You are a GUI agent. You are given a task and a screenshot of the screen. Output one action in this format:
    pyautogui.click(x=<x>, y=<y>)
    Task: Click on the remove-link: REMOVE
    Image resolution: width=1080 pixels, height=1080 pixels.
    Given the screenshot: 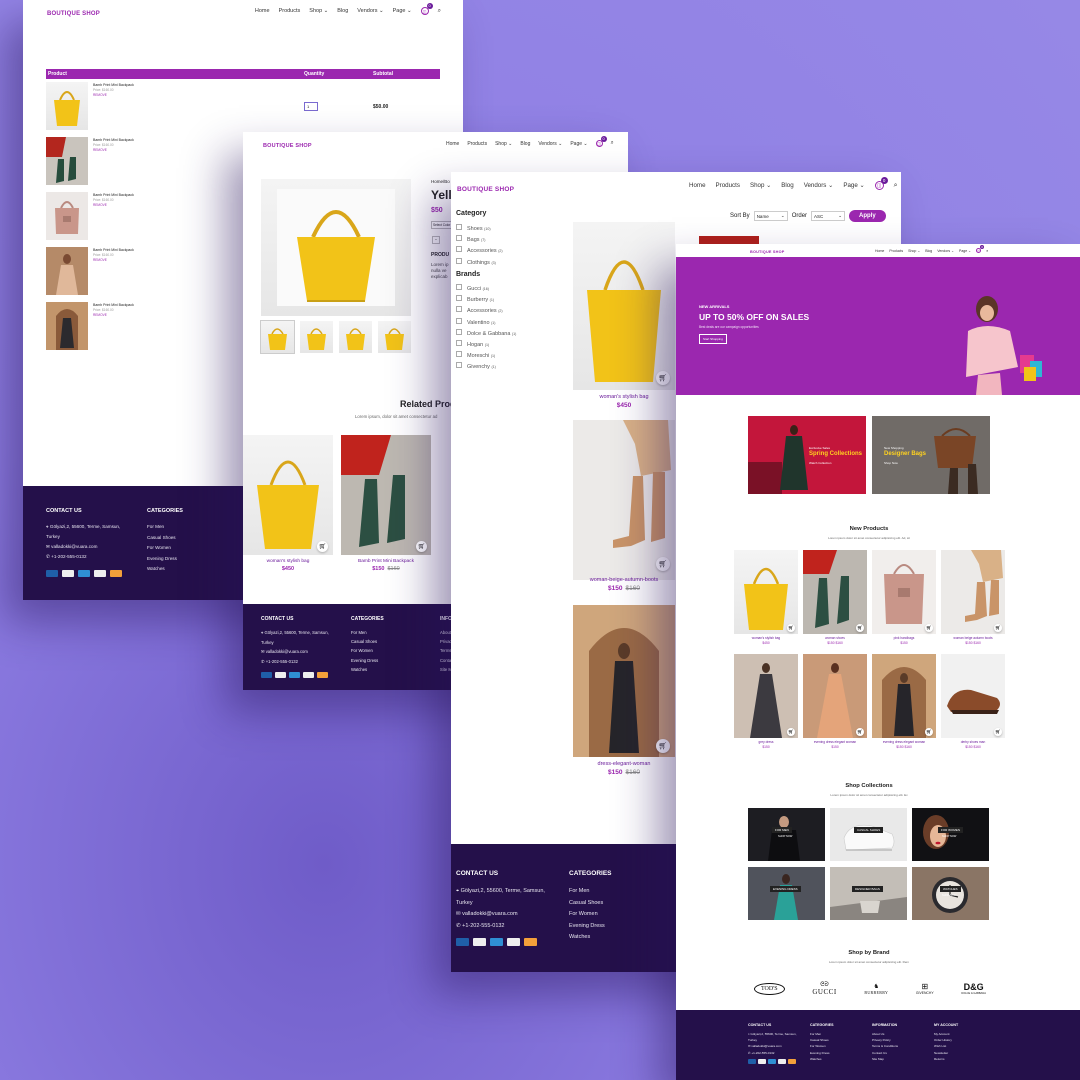 What is the action you would take?
    pyautogui.click(x=100, y=150)
    